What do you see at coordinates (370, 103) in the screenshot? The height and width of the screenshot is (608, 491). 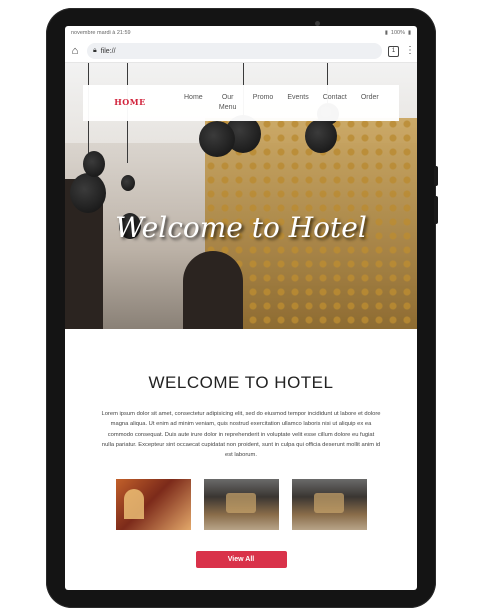 I see `nav-item-order: Order` at bounding box center [370, 103].